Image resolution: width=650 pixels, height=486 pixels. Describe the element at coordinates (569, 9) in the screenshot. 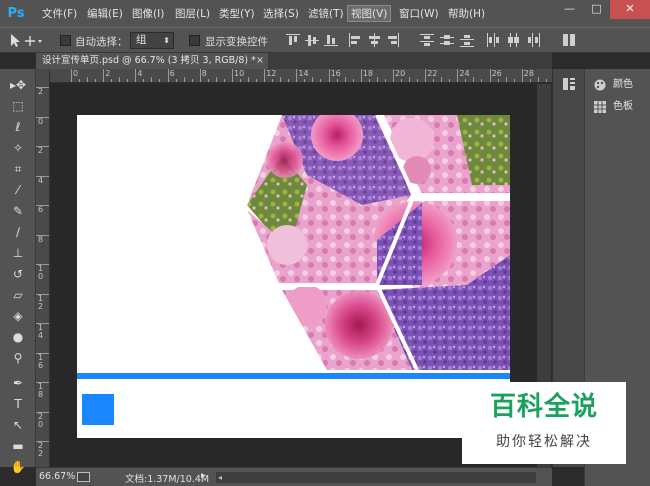

I see `minimize-button: —` at that location.